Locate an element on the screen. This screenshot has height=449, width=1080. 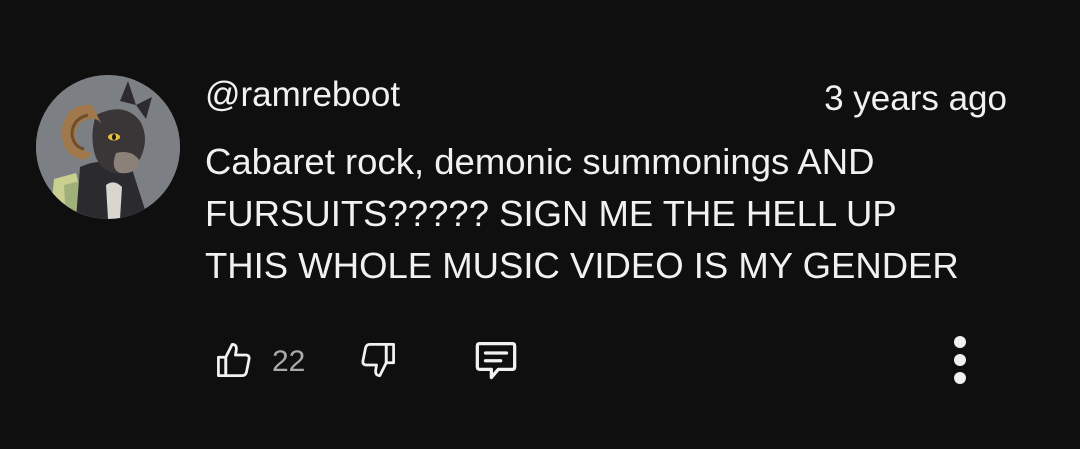
more-vertical-icon is located at coordinates (960, 362).